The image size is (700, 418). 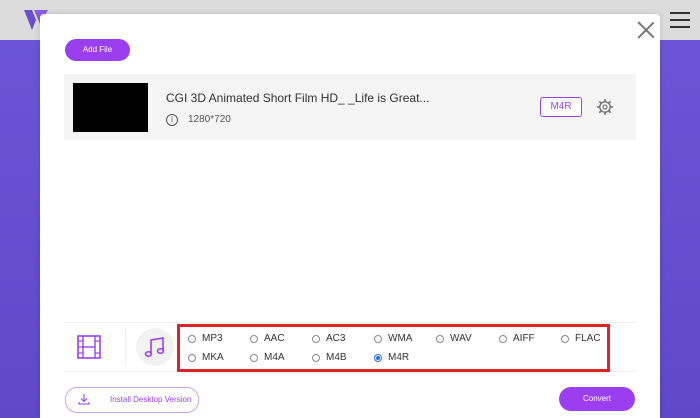 I want to click on format-option-m4r: M4R, so click(x=391, y=357).